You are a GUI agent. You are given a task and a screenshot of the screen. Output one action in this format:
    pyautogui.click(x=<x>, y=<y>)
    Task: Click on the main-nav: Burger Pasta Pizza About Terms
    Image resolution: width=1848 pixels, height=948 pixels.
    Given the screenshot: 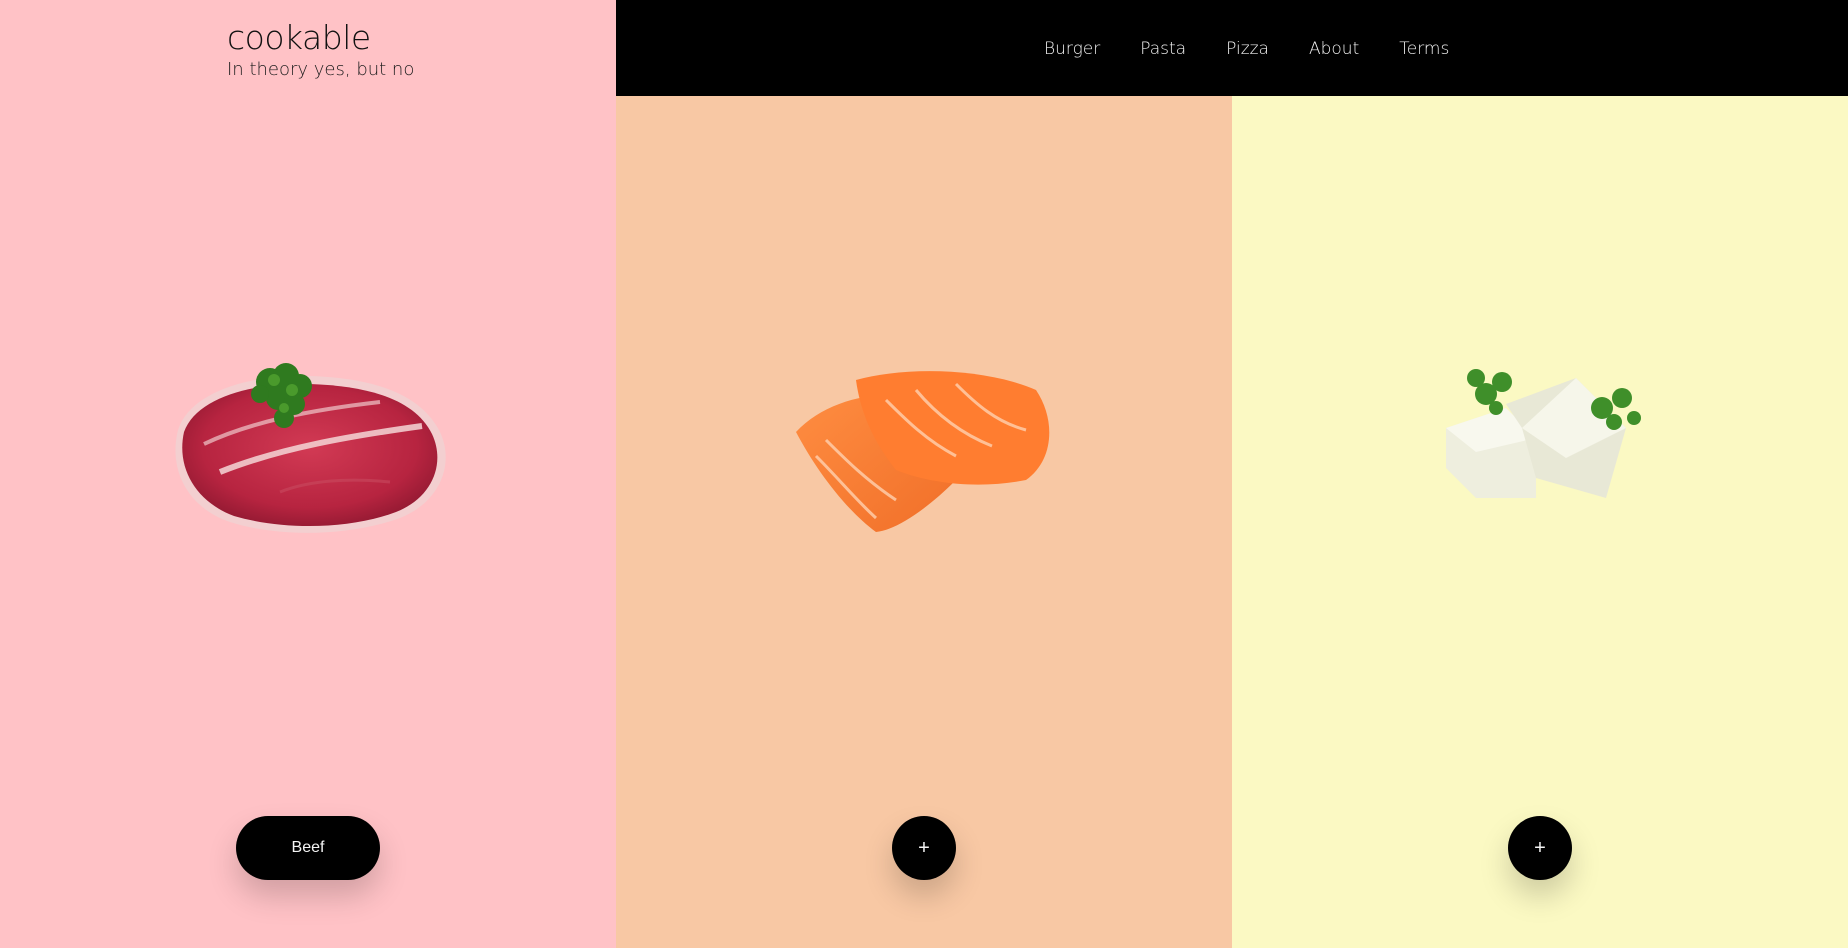 What is the action you would take?
    pyautogui.click(x=1266, y=49)
    